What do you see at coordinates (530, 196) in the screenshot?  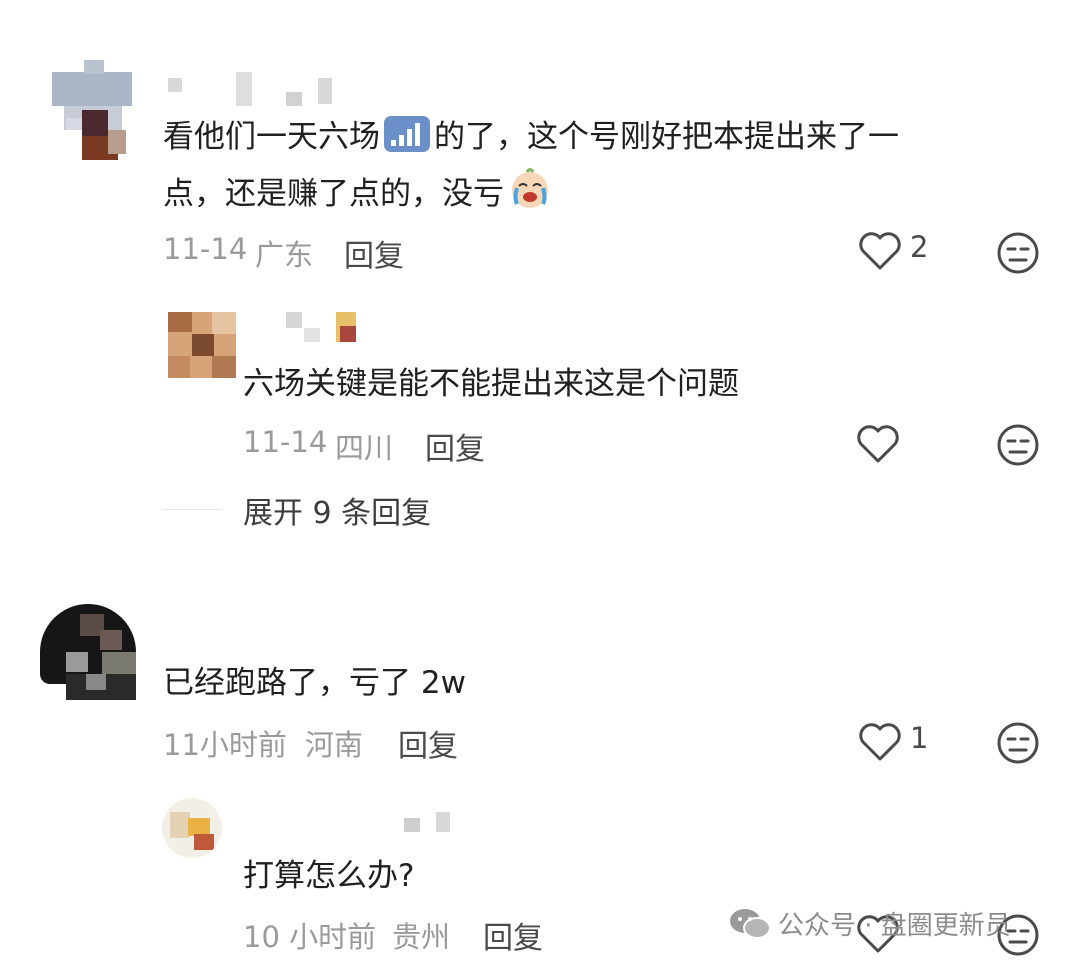 I see `crying-face-emoji` at bounding box center [530, 196].